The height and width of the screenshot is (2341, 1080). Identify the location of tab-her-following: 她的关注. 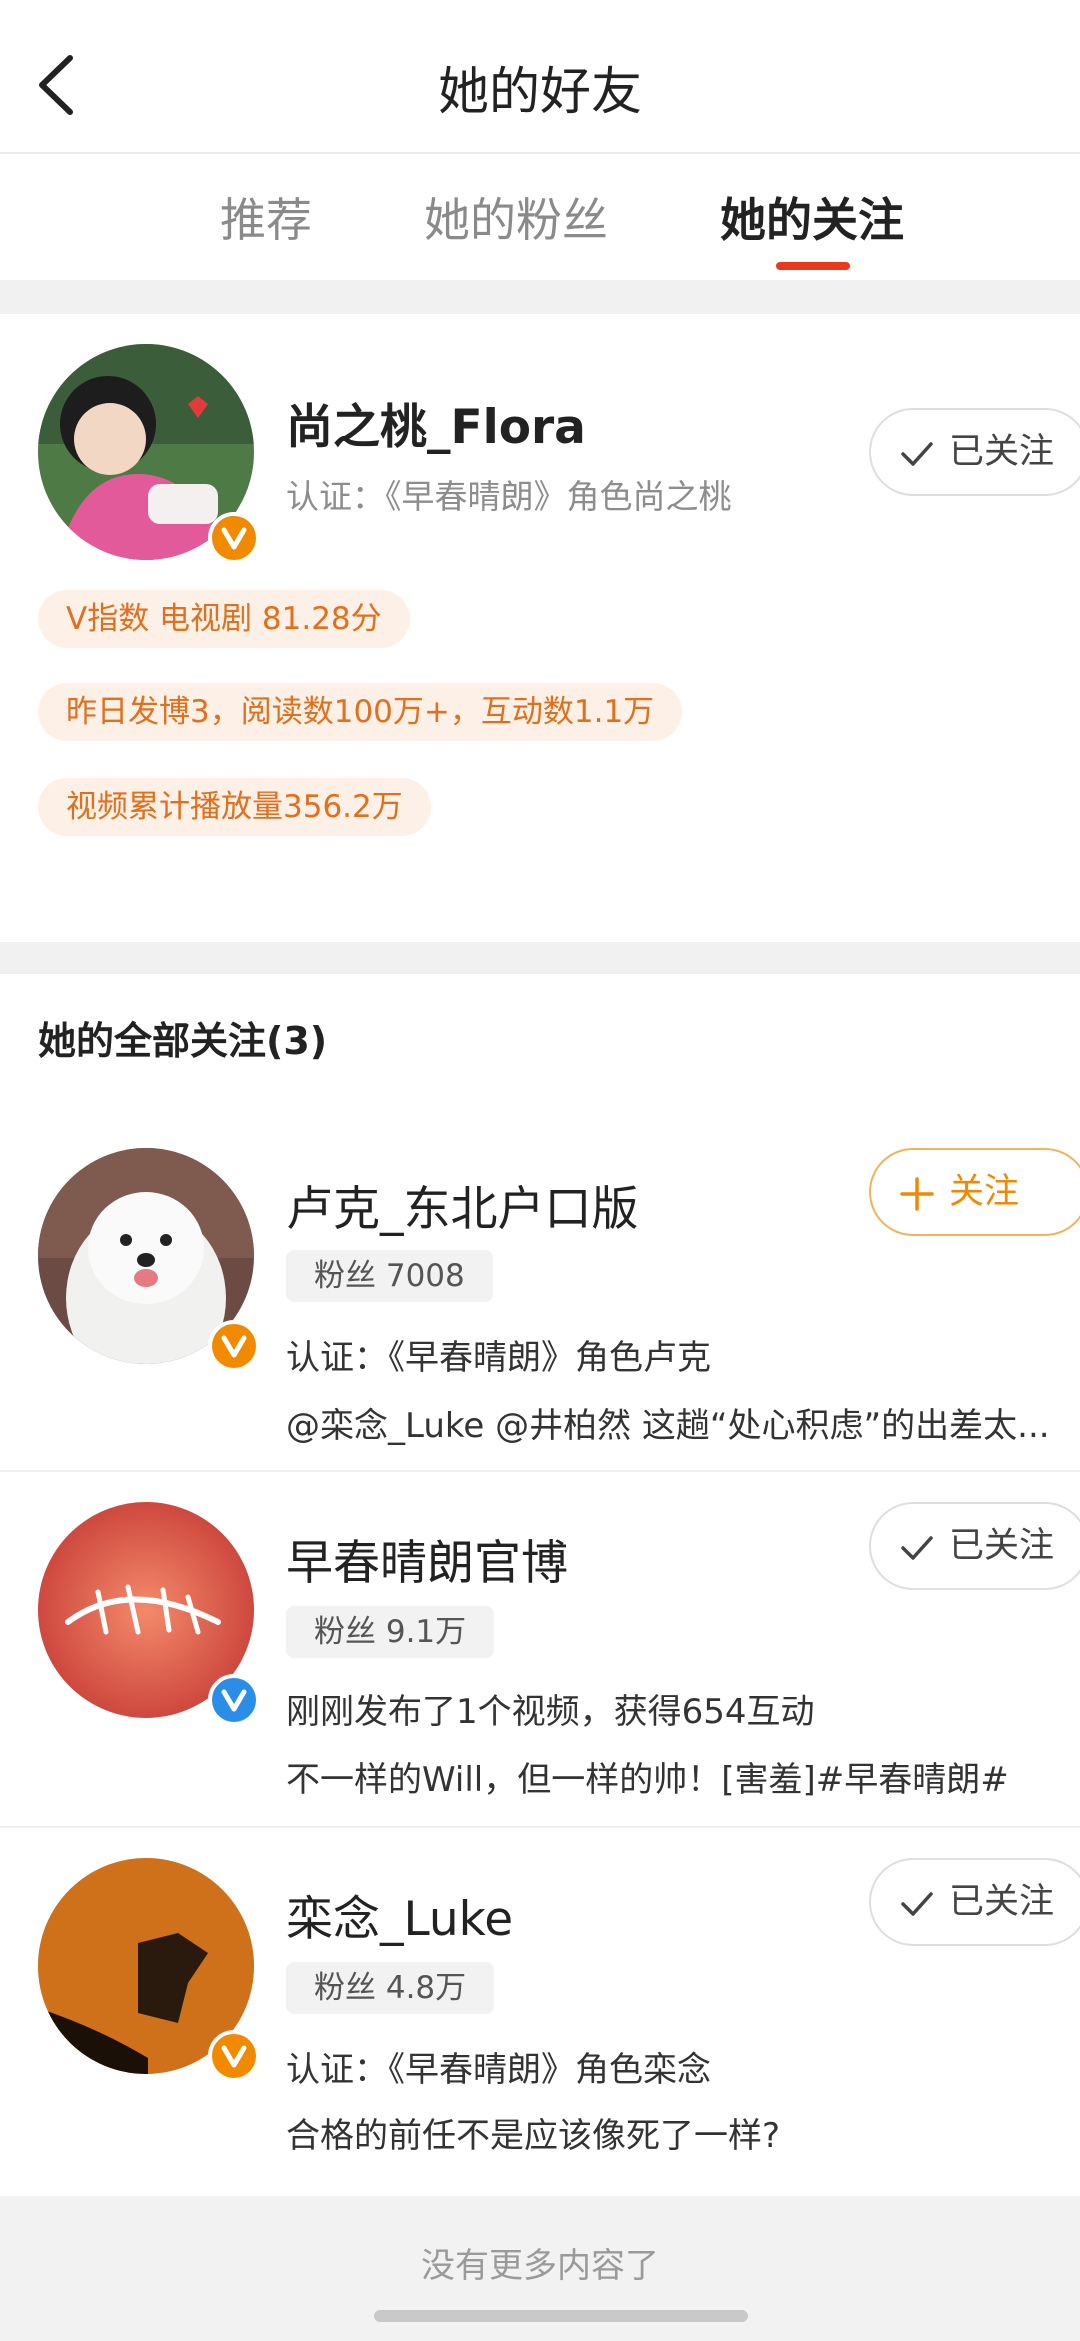
(812, 217).